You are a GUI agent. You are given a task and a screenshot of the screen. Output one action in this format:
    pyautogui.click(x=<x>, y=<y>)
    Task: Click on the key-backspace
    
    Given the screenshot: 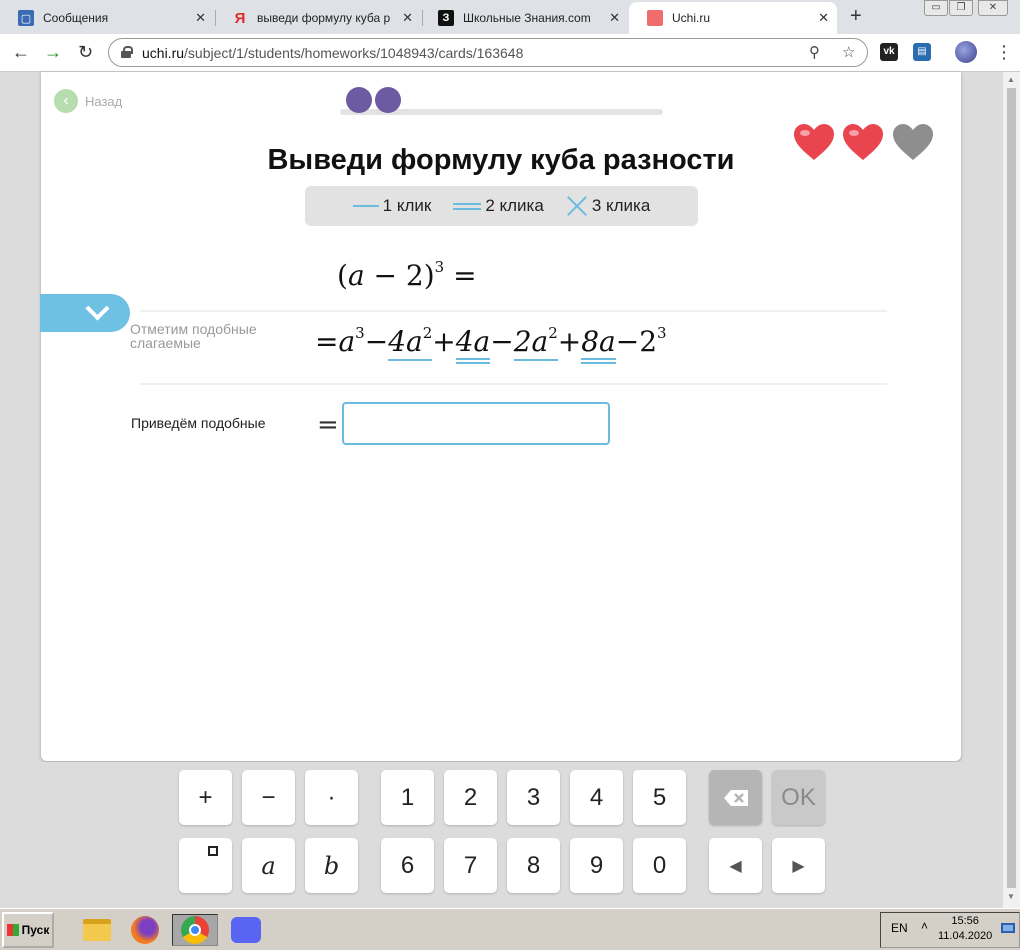 What is the action you would take?
    pyautogui.click(x=735, y=797)
    